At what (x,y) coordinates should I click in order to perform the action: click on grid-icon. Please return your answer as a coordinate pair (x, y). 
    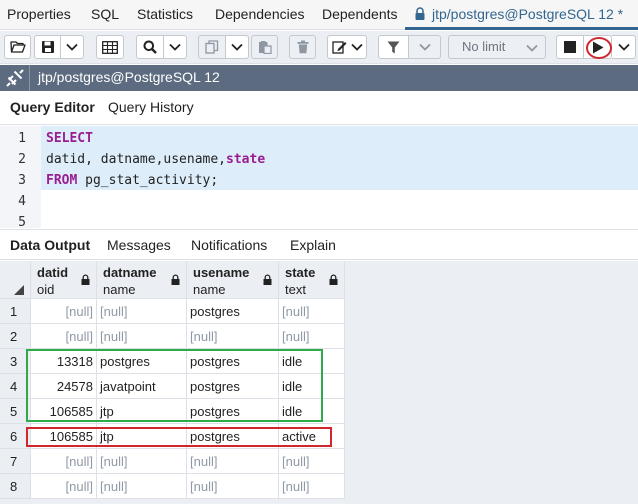
    Looking at the image, I should click on (110, 47).